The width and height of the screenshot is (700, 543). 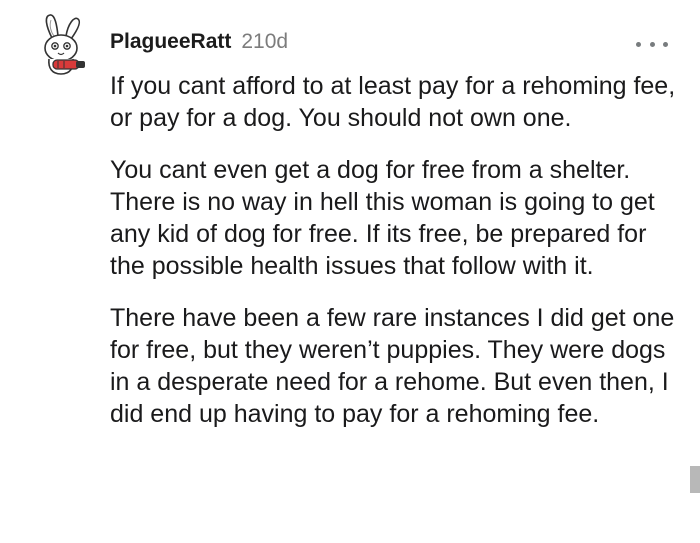 I want to click on user-avatar, so click(x=65, y=44).